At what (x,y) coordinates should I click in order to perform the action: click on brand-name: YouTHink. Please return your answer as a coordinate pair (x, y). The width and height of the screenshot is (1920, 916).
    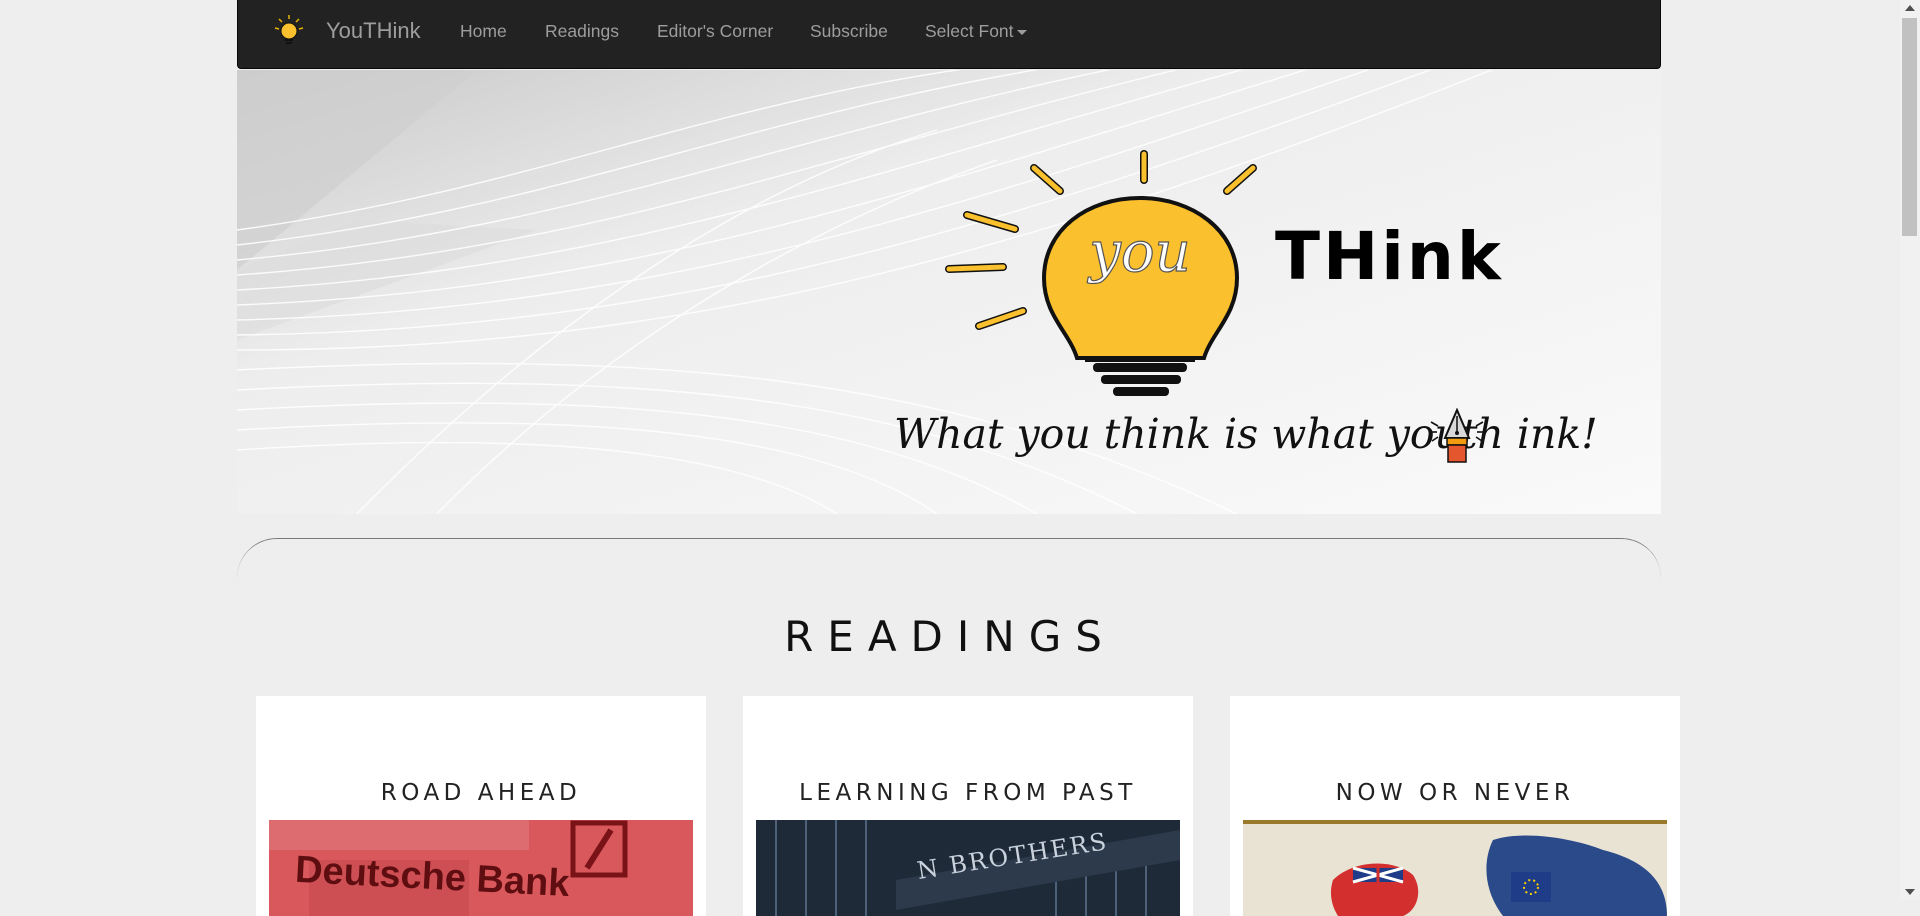
    Looking at the image, I should click on (373, 31).